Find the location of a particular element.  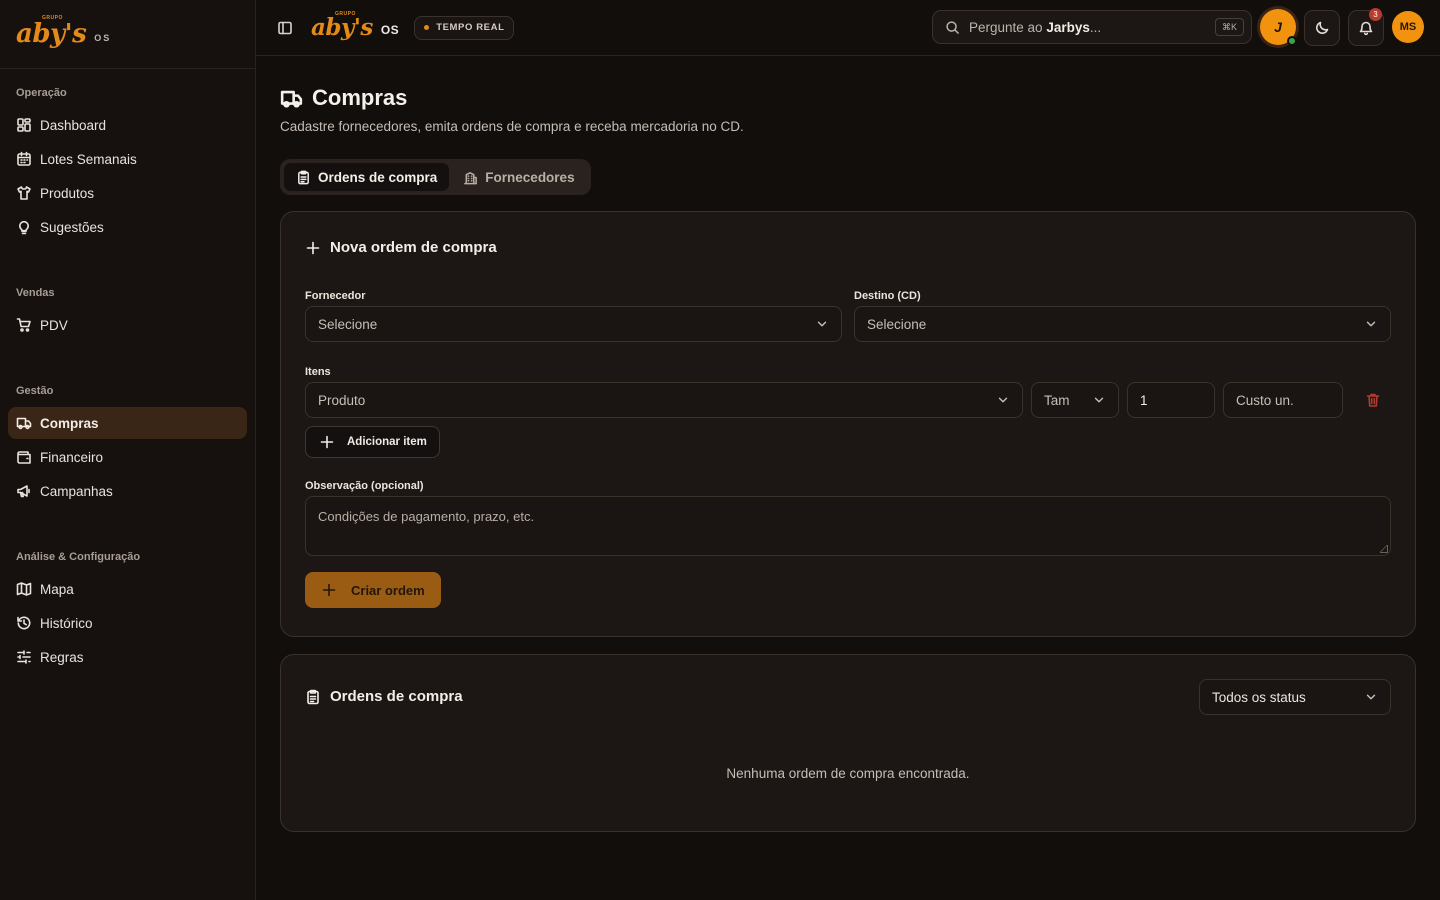

sidebar-section-vendas: Vendas PDV is located at coordinates (127, 312).